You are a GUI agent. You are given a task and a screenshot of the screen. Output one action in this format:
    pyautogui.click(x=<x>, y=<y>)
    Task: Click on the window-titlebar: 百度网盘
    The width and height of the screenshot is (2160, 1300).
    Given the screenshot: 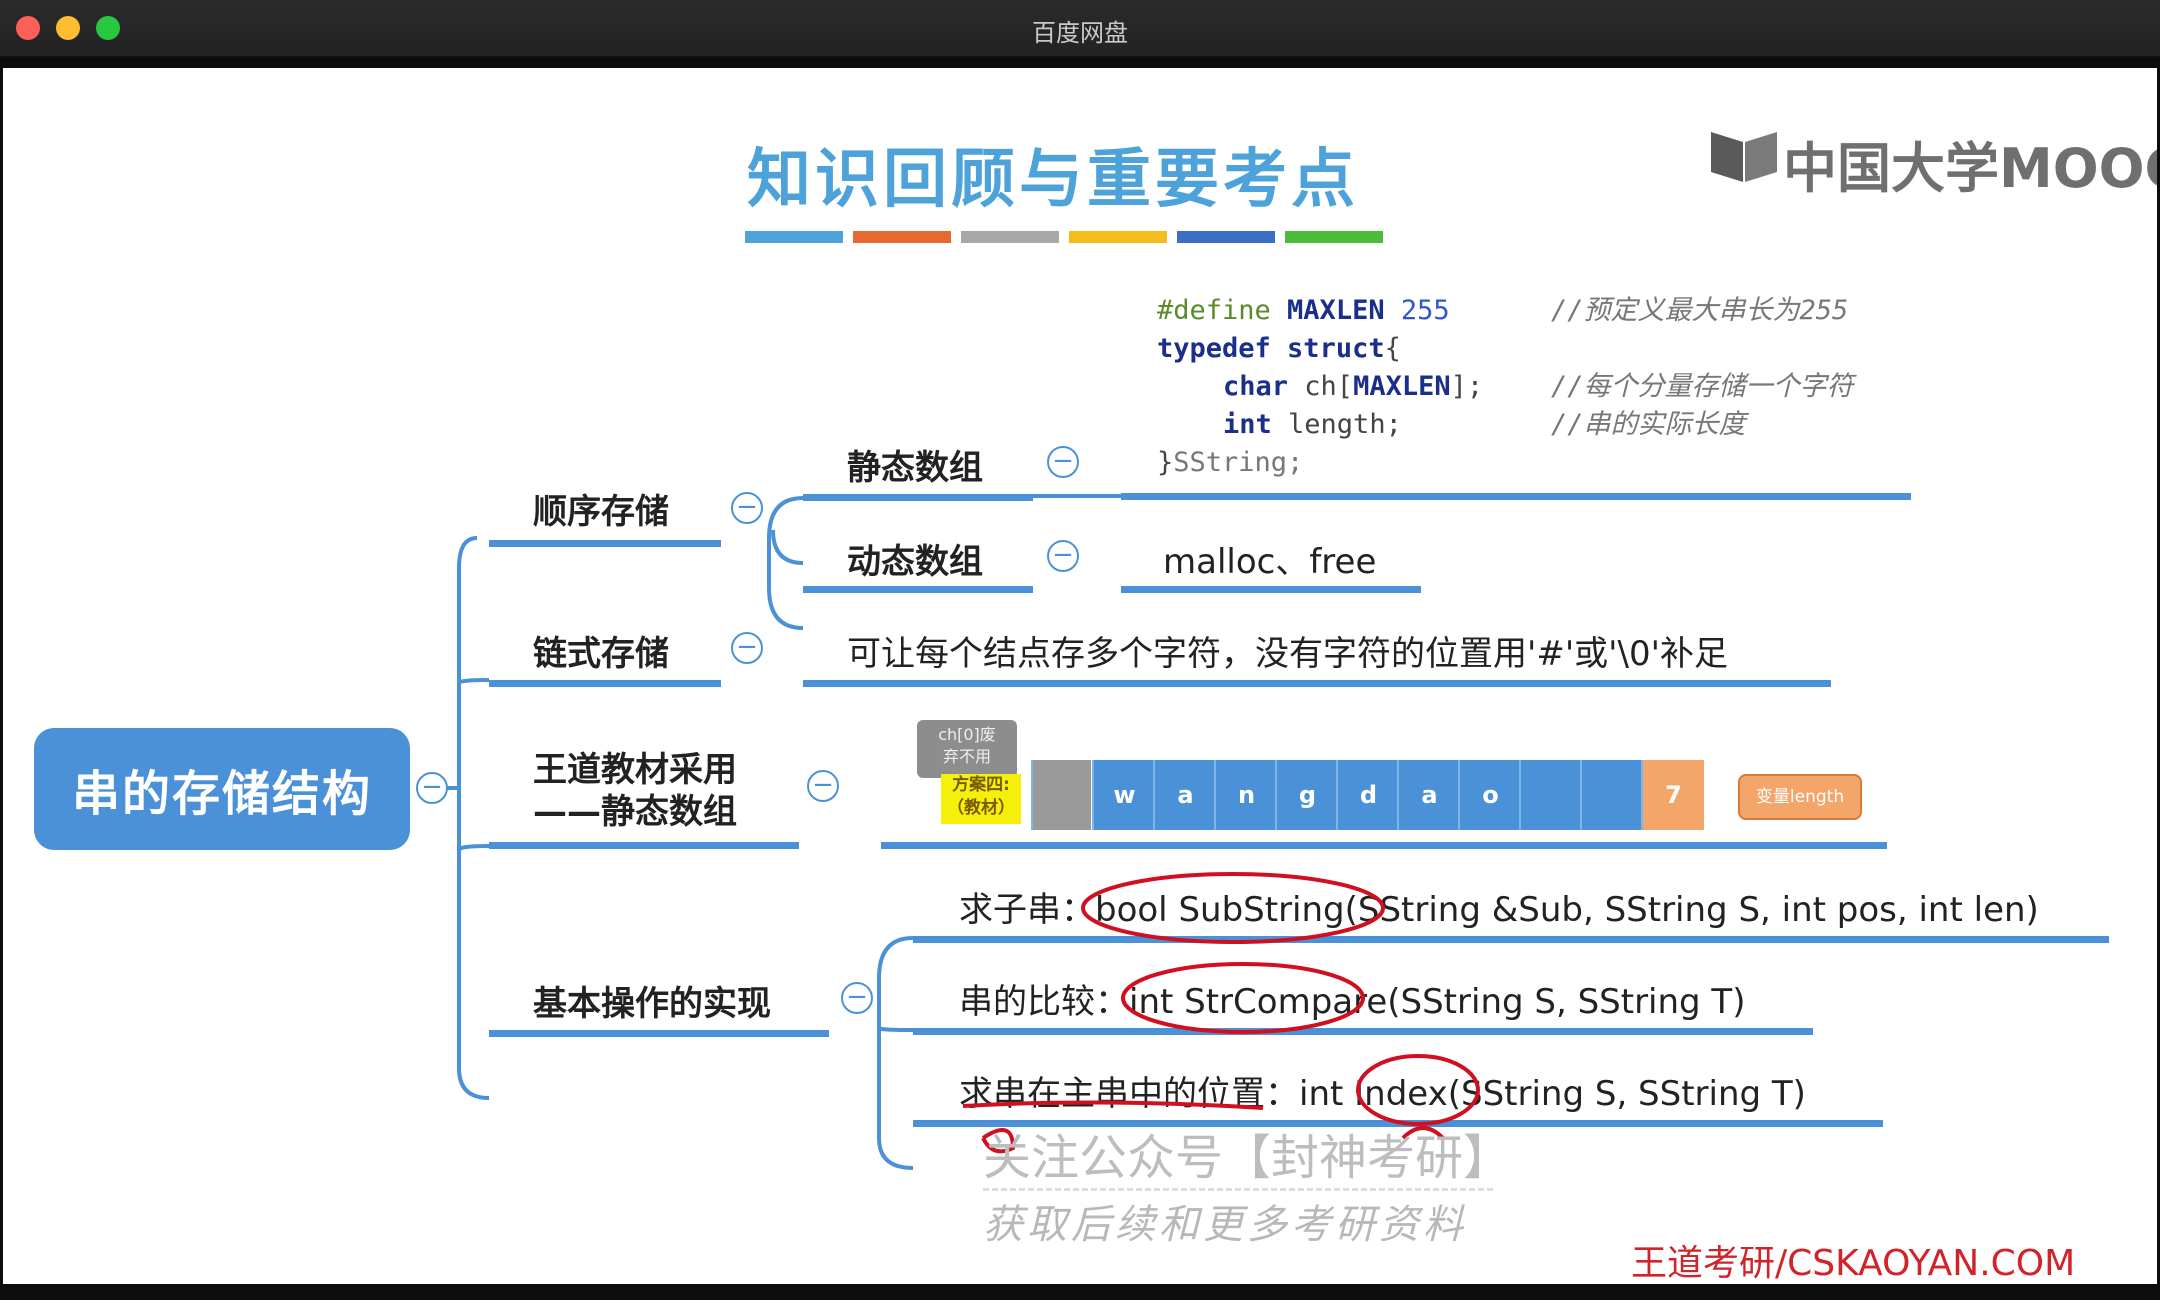 What is the action you would take?
    pyautogui.click(x=1080, y=28)
    